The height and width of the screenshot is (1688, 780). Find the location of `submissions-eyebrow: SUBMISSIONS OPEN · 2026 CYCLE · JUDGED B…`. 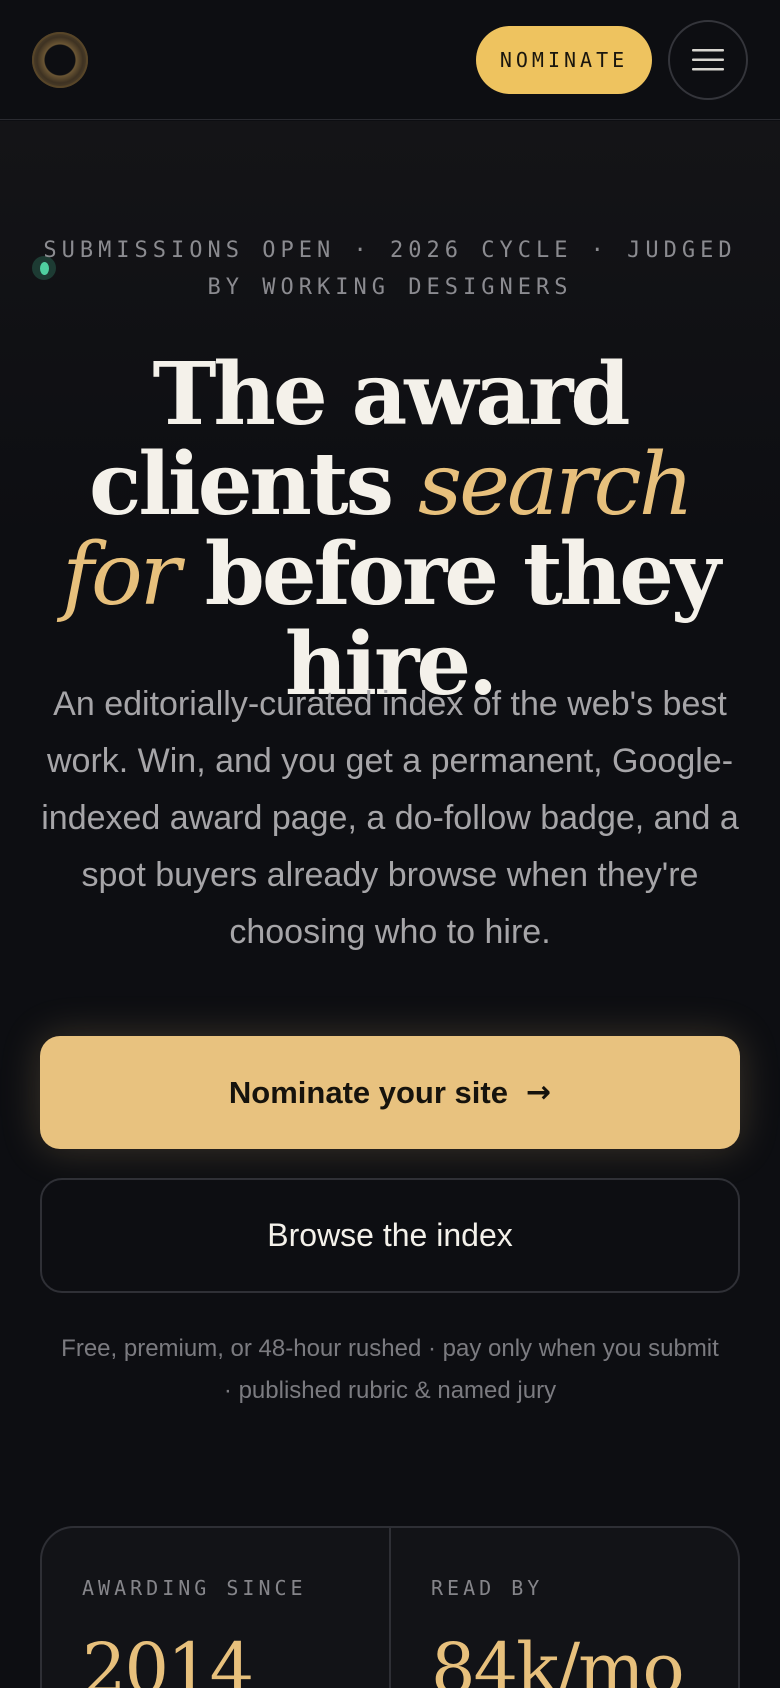

submissions-eyebrow: SUBMISSIONS OPEN · 2026 CYCLE · JUDGED B… is located at coordinates (390, 269).